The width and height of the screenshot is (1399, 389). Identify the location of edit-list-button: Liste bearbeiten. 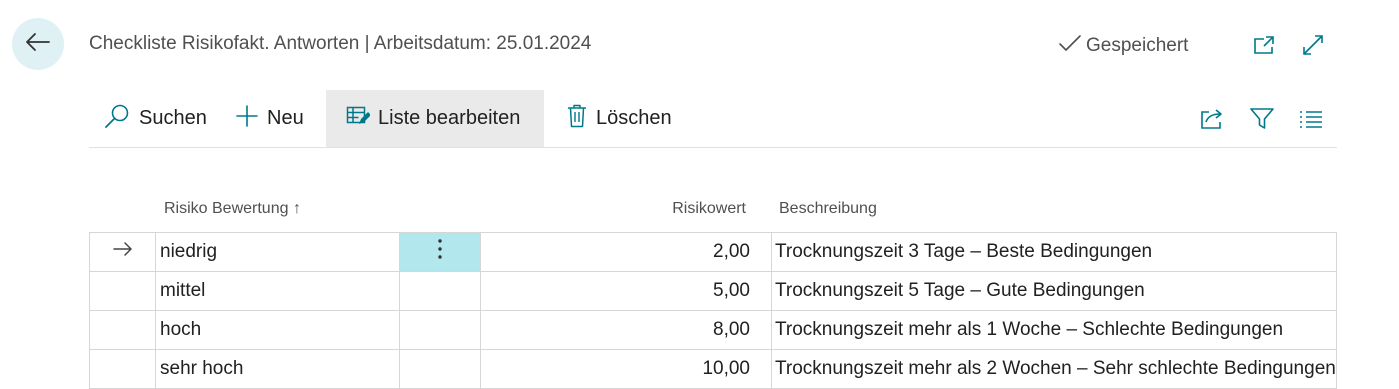
(435, 118).